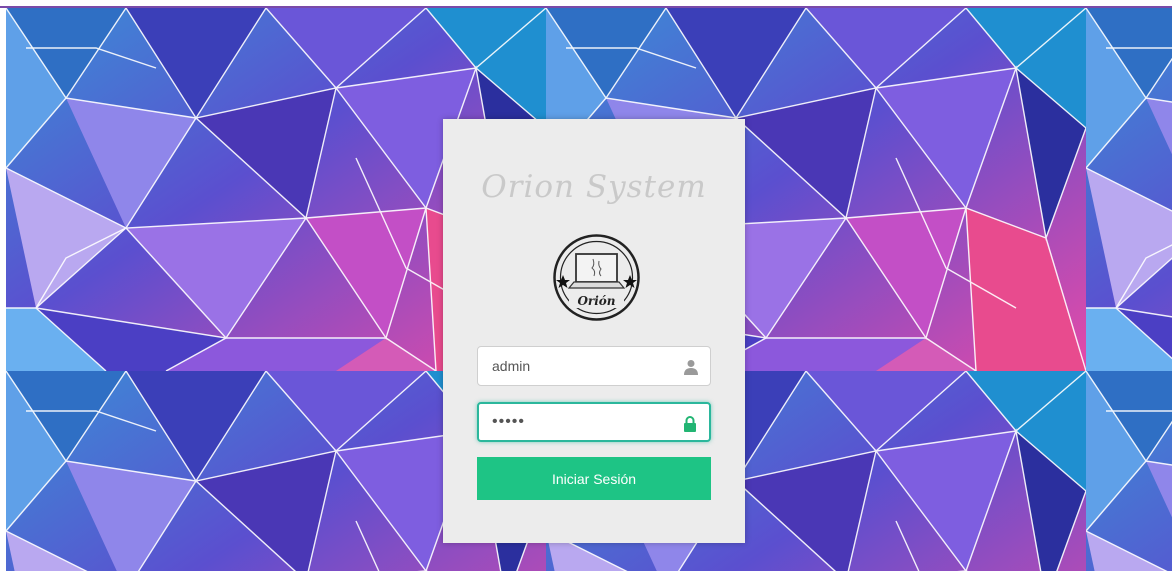 The image size is (1172, 571). I want to click on username-input, so click(594, 366).